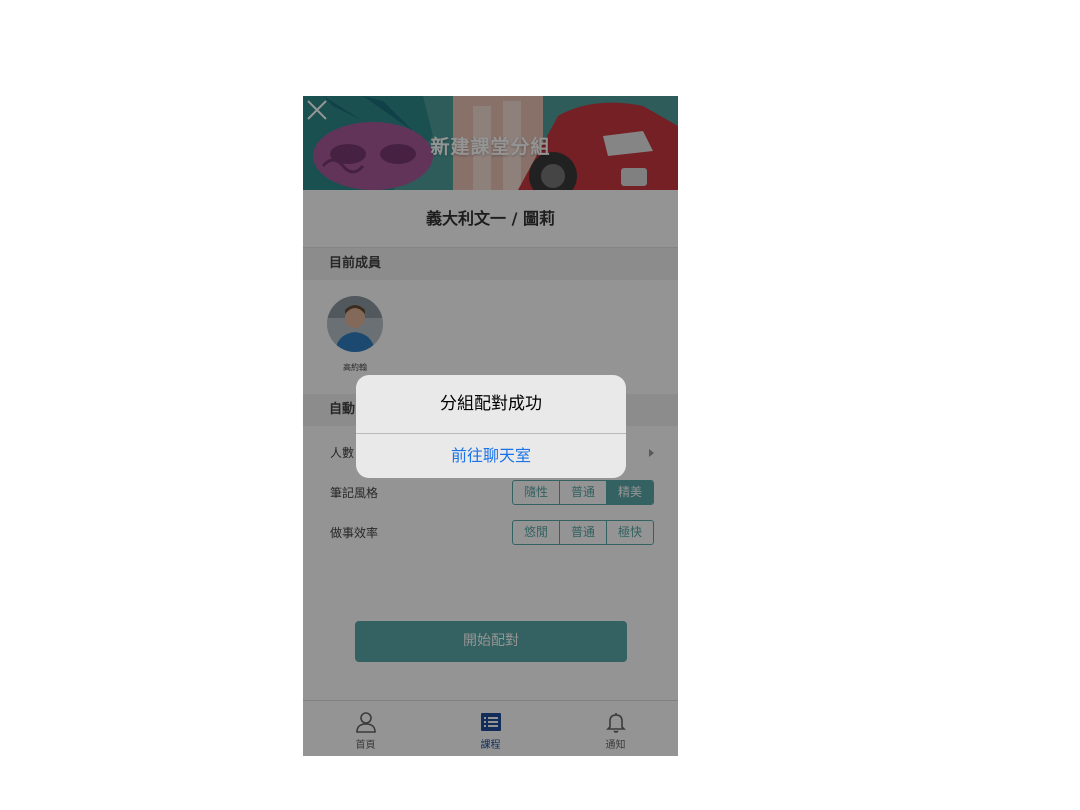  I want to click on success-alert-dialog: 分組配對成功 前往聊天室, so click(491, 426).